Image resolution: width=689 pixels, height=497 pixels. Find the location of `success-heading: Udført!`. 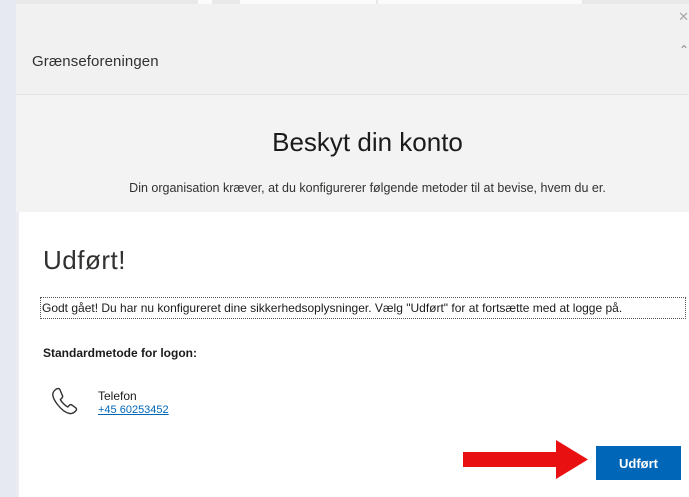

success-heading: Udført! is located at coordinates (84, 260).